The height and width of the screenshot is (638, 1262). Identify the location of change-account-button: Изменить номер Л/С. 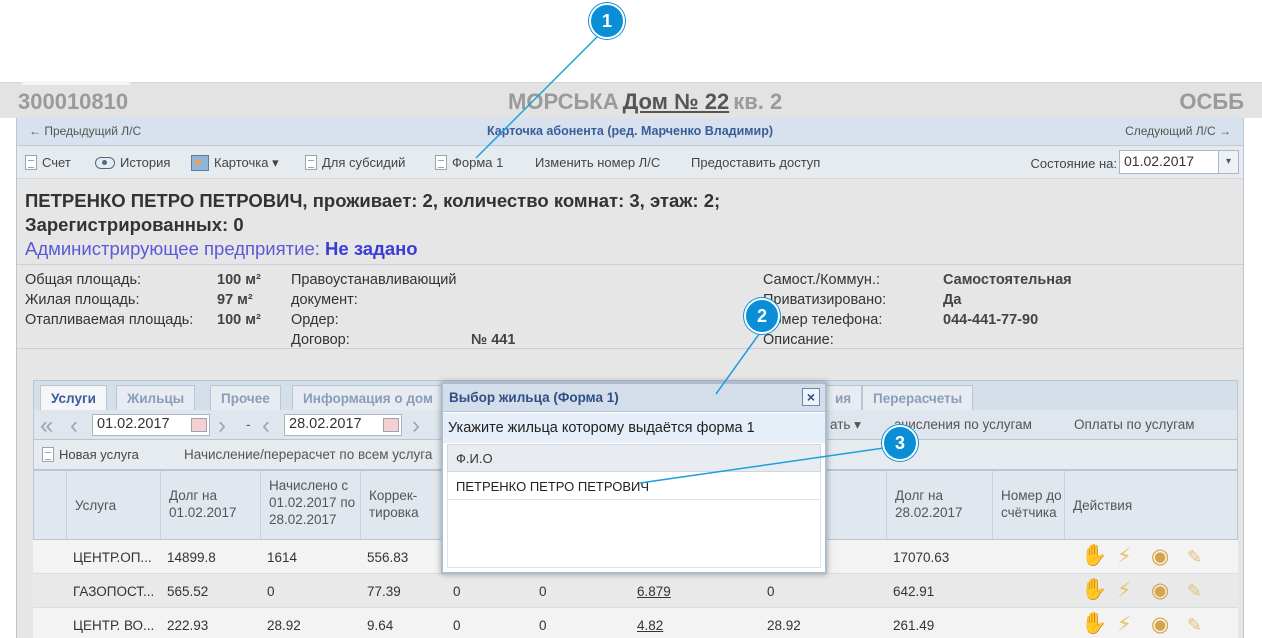
(597, 162).